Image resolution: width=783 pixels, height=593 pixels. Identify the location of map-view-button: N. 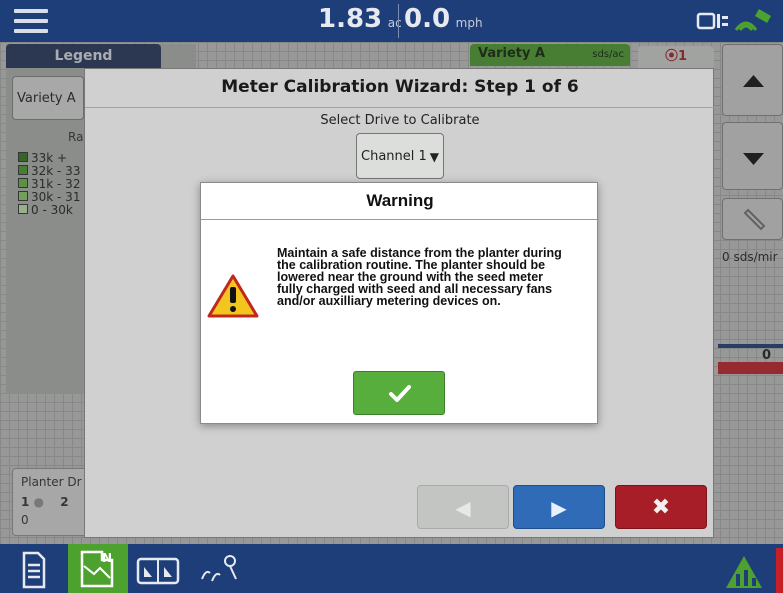
(98, 568).